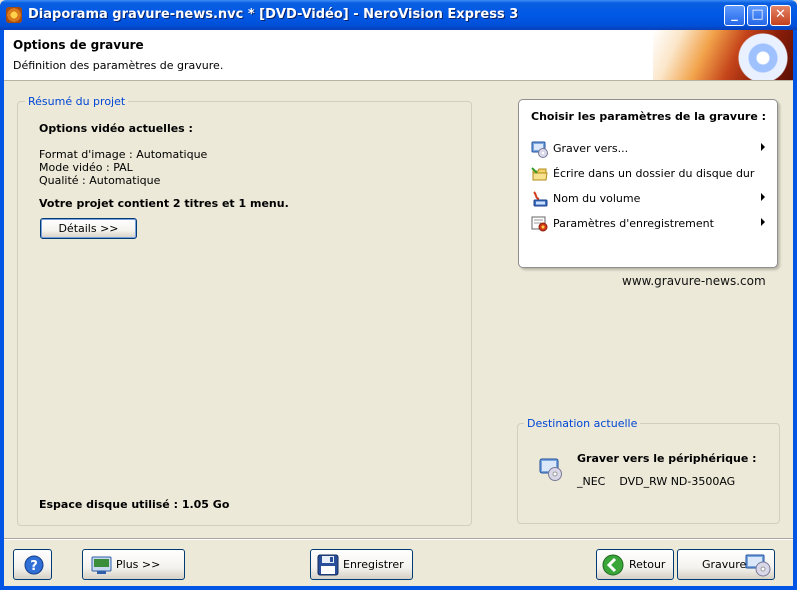 The height and width of the screenshot is (590, 797). Describe the element at coordinates (757, 15) in the screenshot. I see `maximize-button: □` at that location.